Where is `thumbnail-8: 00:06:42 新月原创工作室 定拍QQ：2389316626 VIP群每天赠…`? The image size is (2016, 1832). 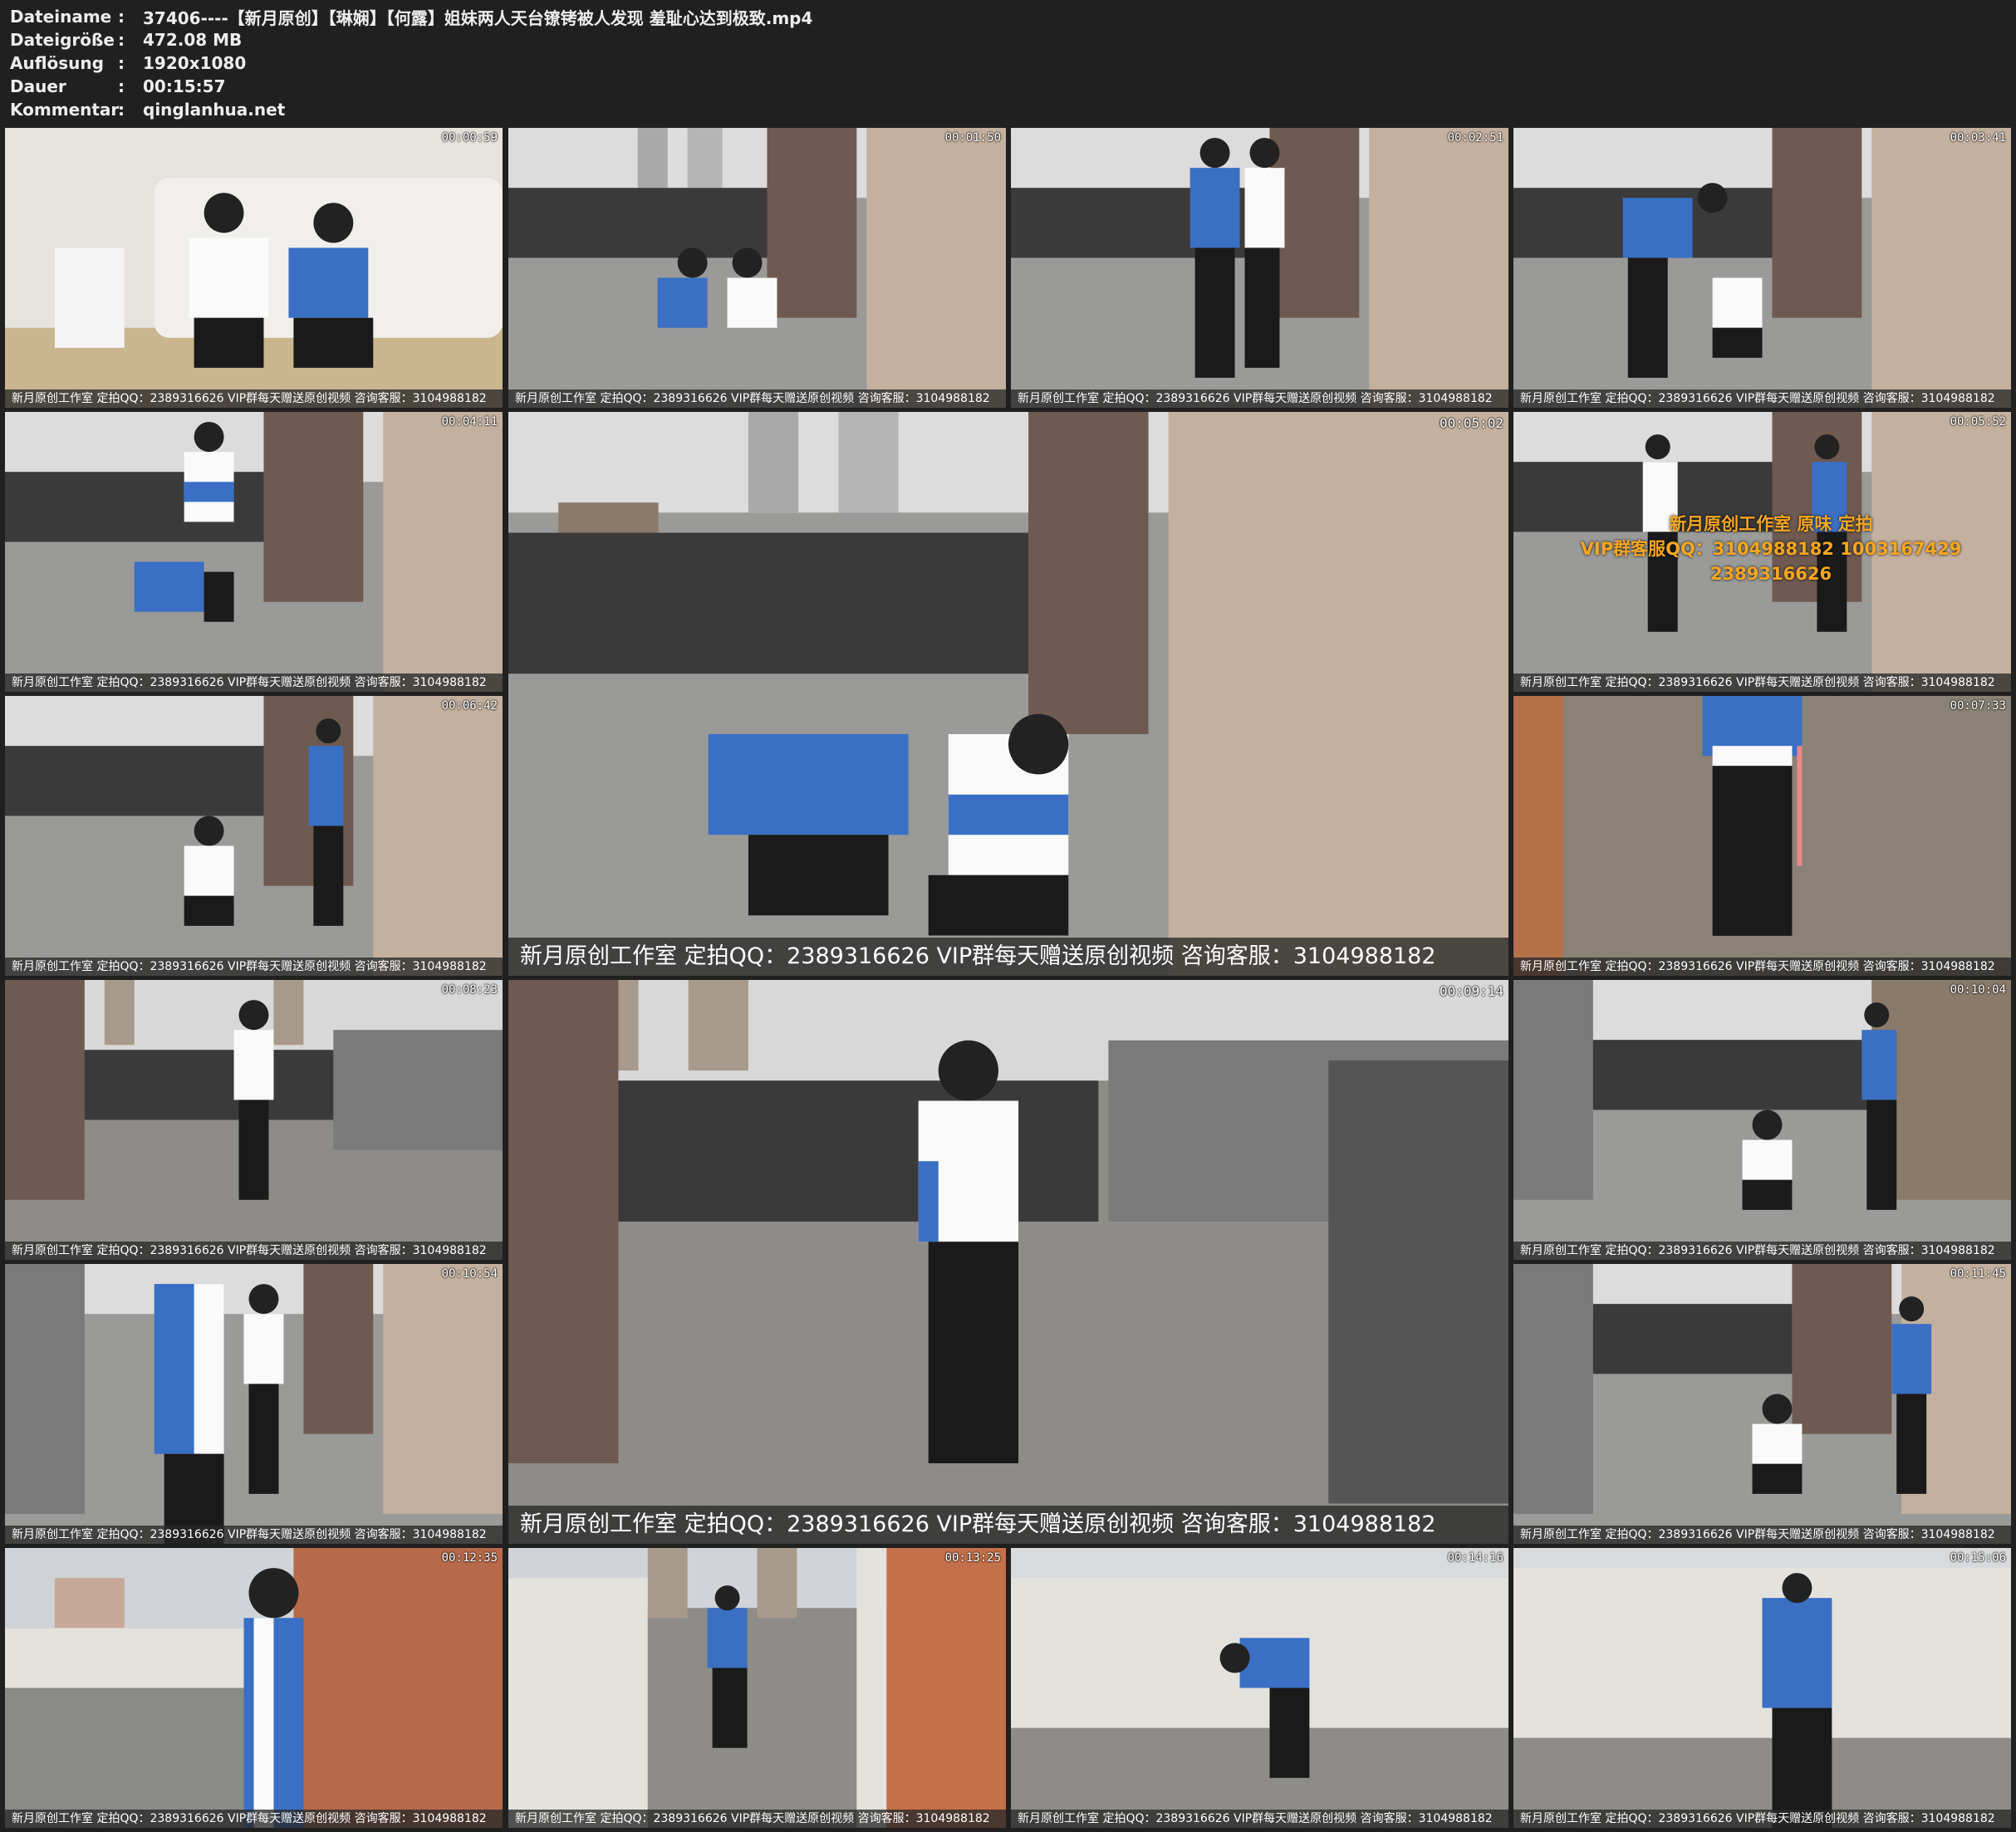 thumbnail-8: 00:06:42 新月原创工作室 定拍QQ：2389316626 VIP群每天赠… is located at coordinates (254, 836).